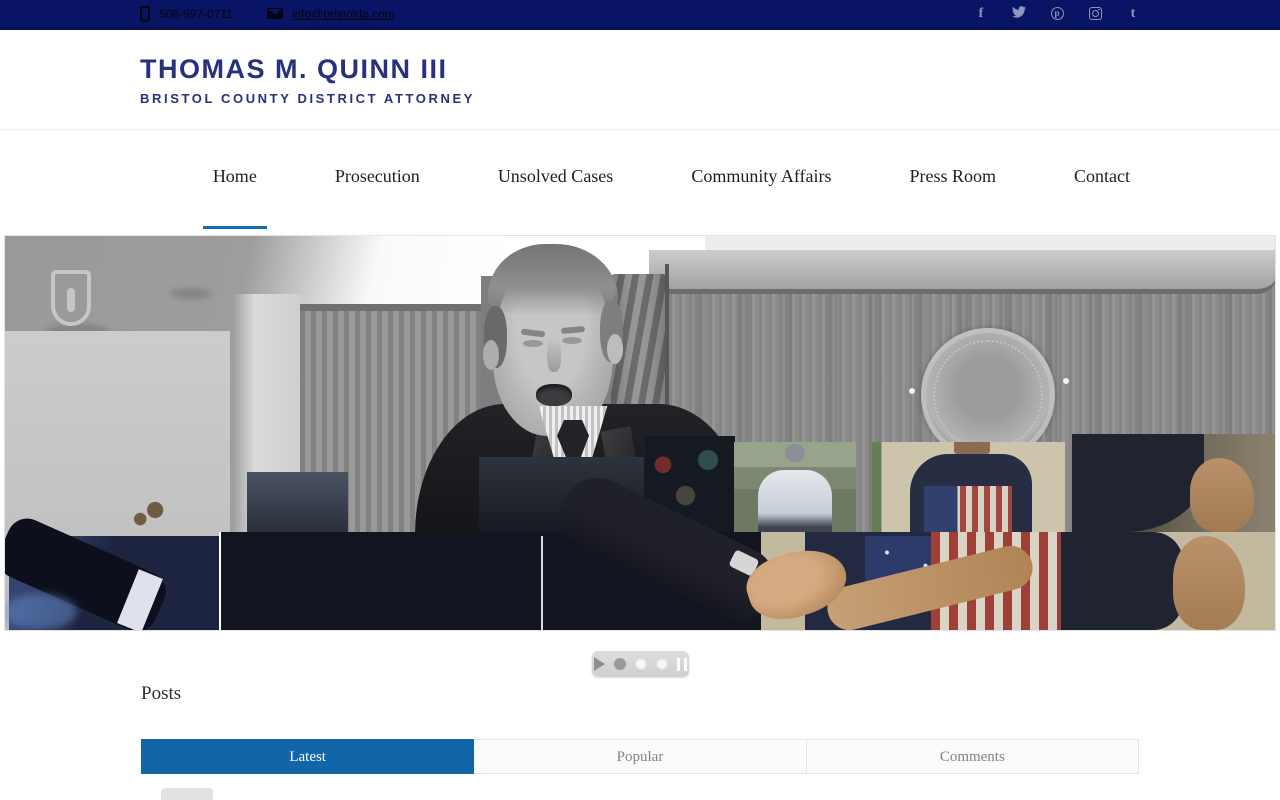  What do you see at coordinates (343, 14) in the screenshot?
I see `email-link: info@bristolda.com` at bounding box center [343, 14].